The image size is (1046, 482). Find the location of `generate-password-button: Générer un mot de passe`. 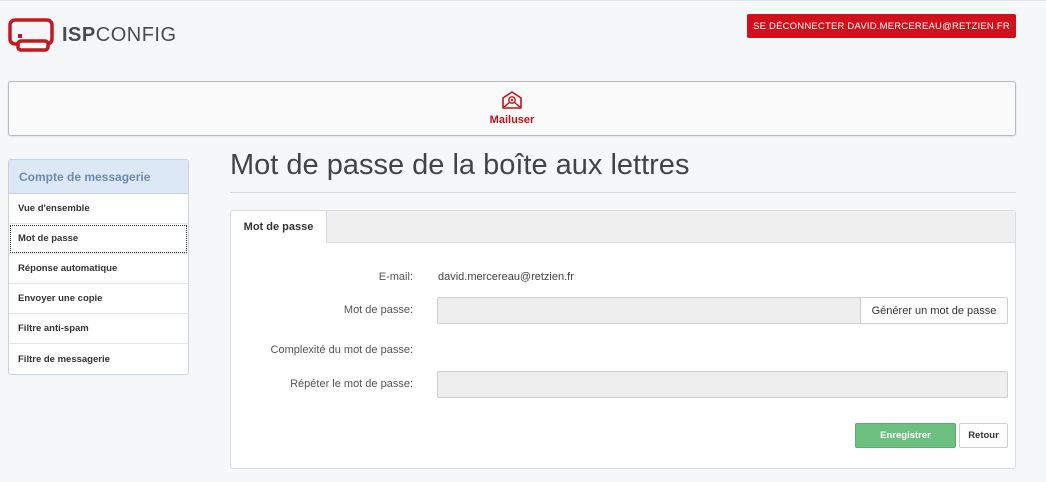

generate-password-button: Générer un mot de passe is located at coordinates (934, 310).